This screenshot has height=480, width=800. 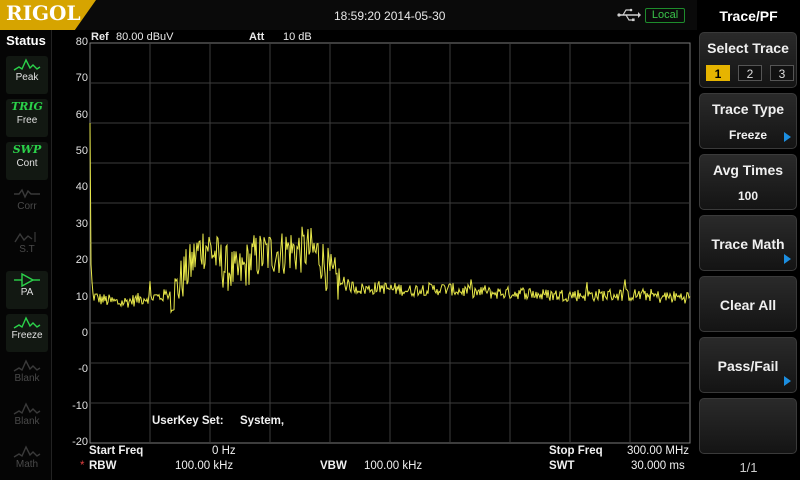 I want to click on brand-logo: RIGOL, so click(x=48, y=15).